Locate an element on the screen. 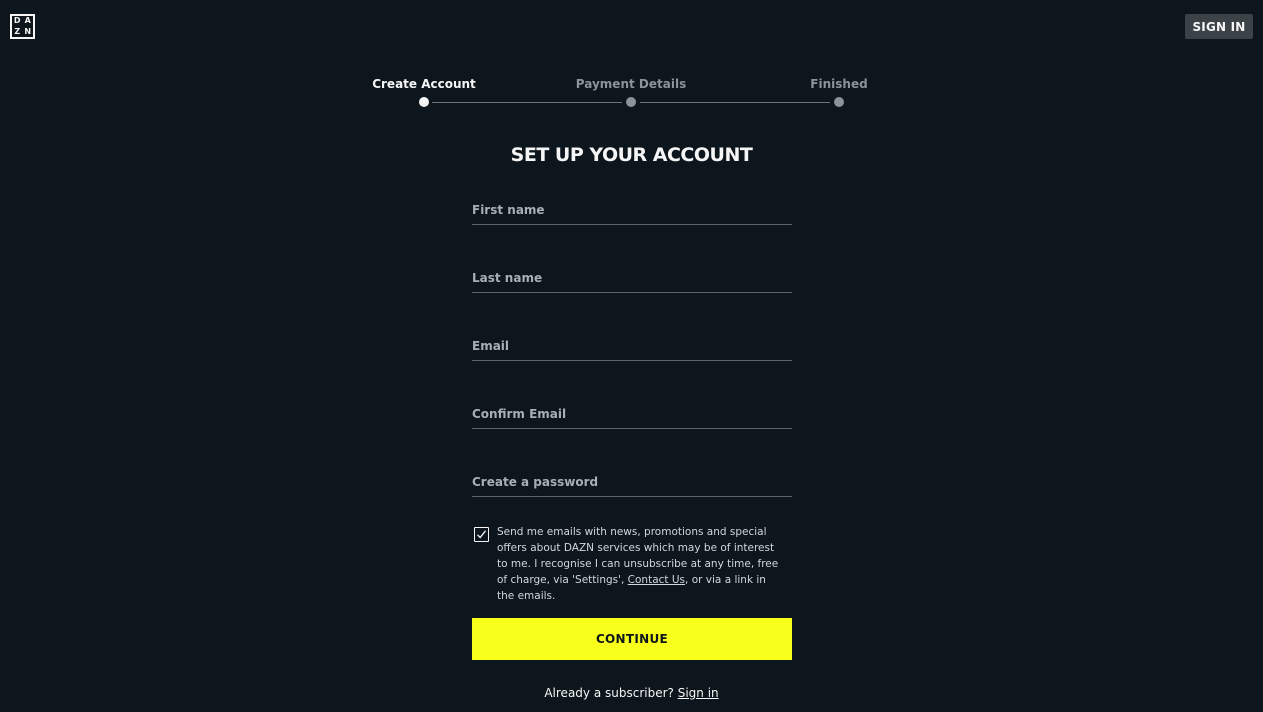  confirm-email-input is located at coordinates (632, 413).